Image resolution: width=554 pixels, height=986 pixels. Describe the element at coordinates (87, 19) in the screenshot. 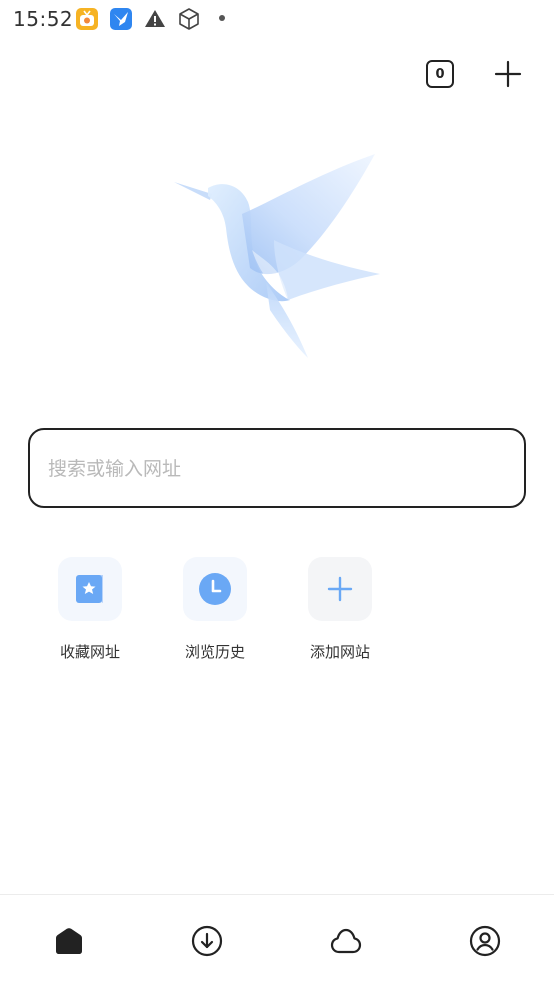

I see `tv-app-icon` at that location.